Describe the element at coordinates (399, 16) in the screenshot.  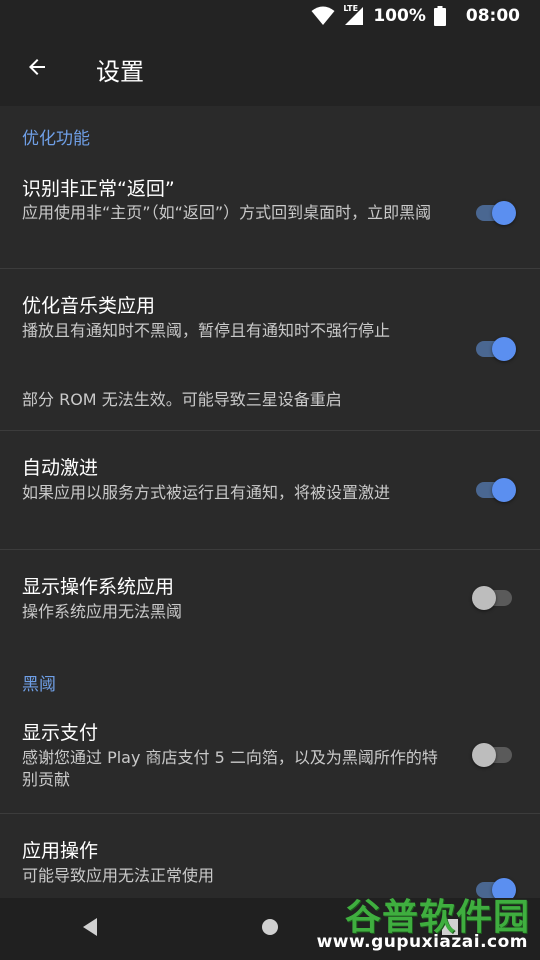
I see `battery-percent: 100%` at that location.